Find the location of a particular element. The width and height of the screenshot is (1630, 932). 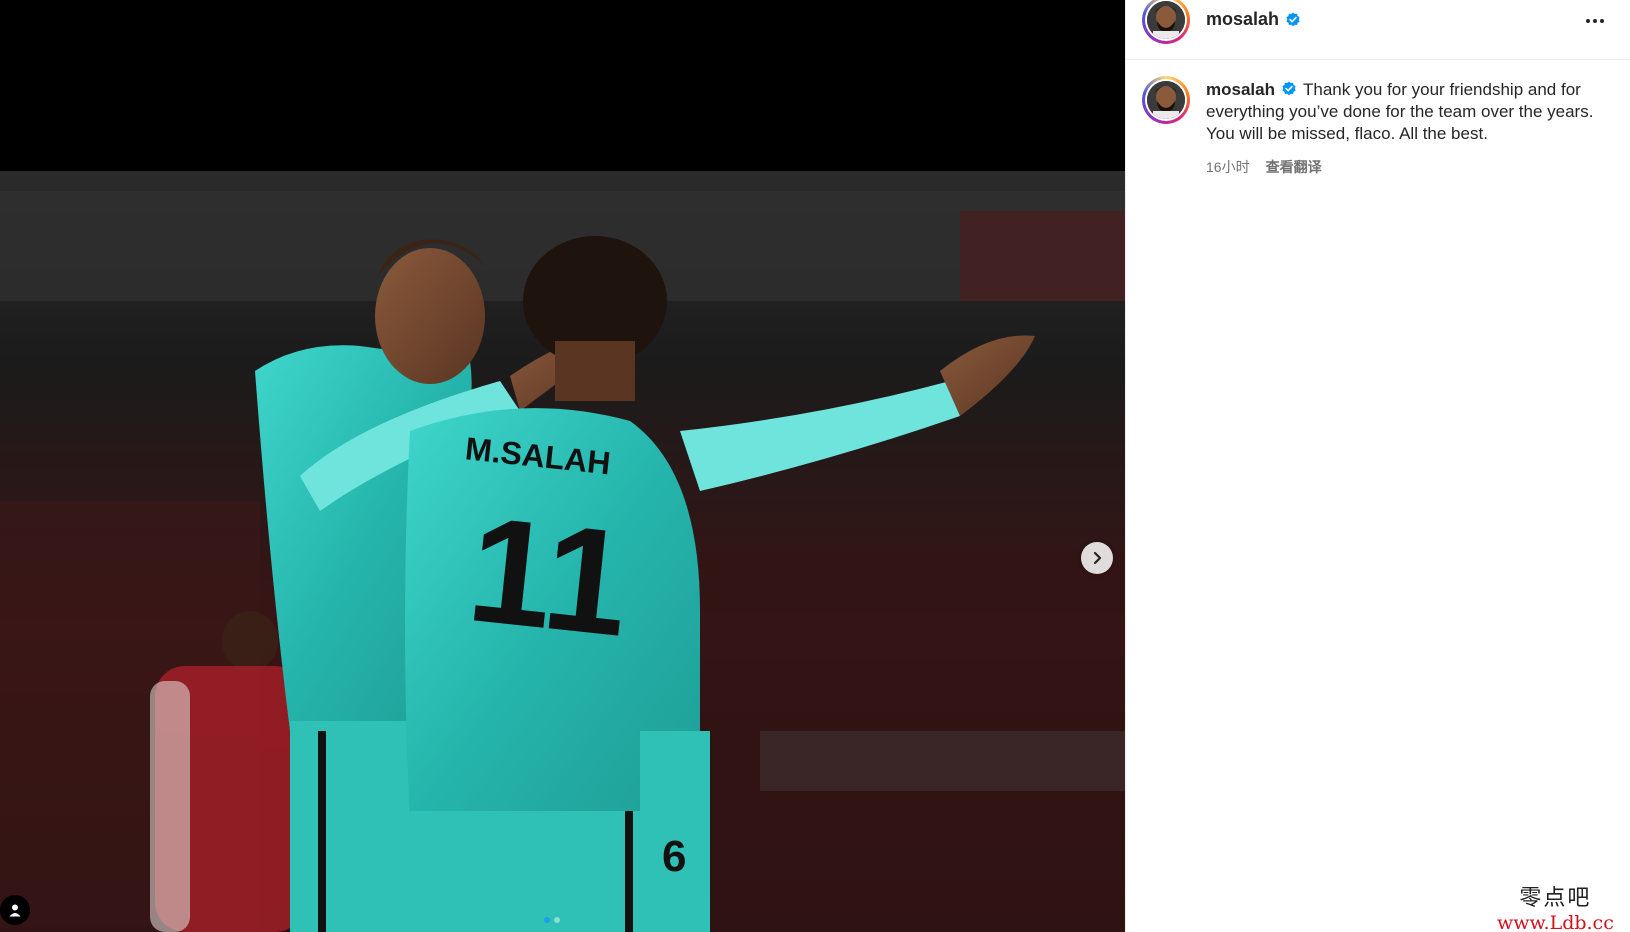

user-tag-icon is located at coordinates (15, 910).